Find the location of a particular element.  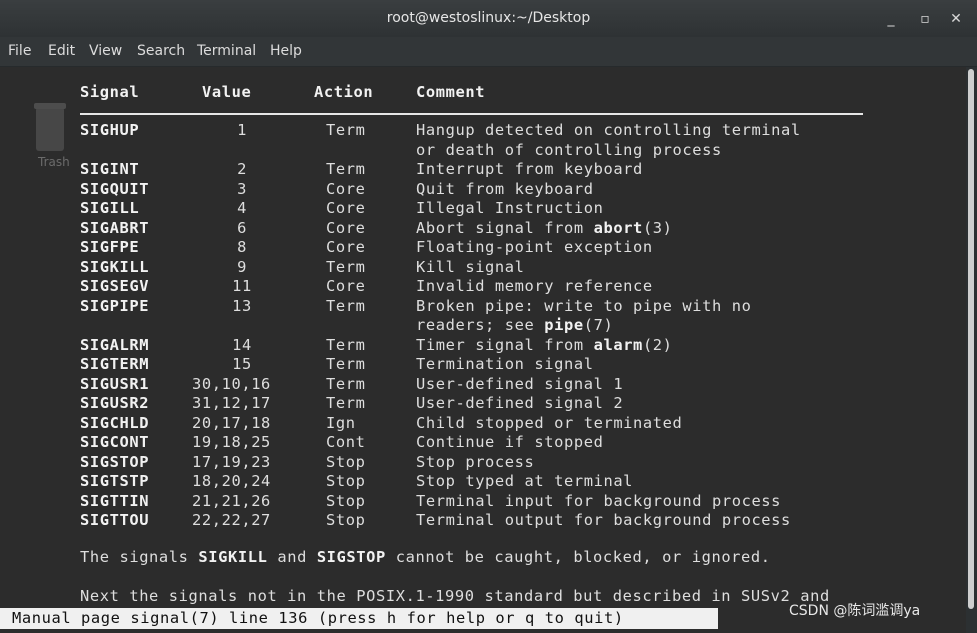

menu-view: View is located at coordinates (105, 51).